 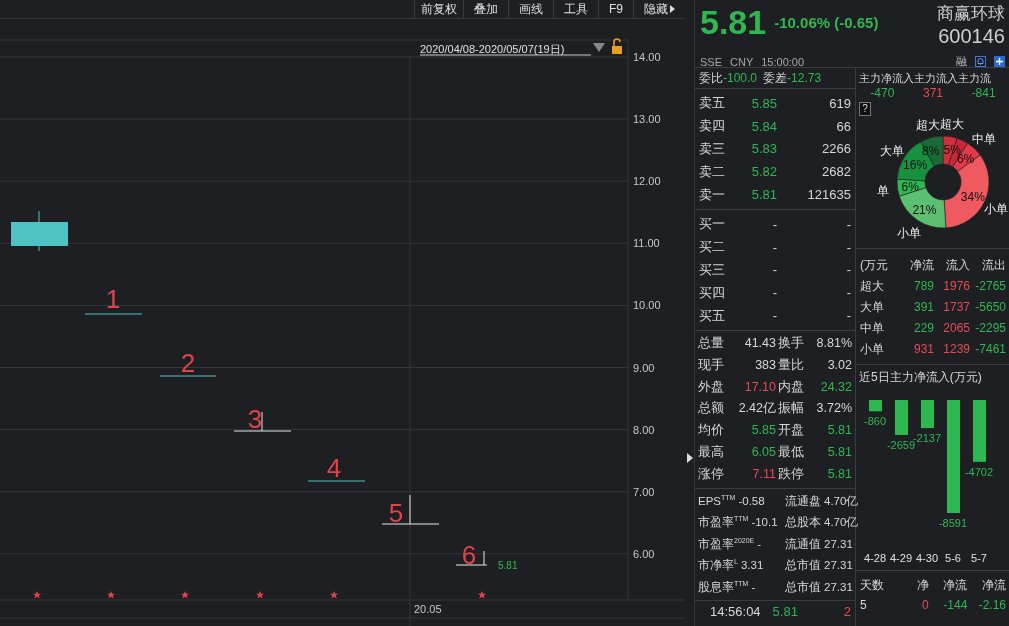 I want to click on lock-icon, so click(x=617, y=46).